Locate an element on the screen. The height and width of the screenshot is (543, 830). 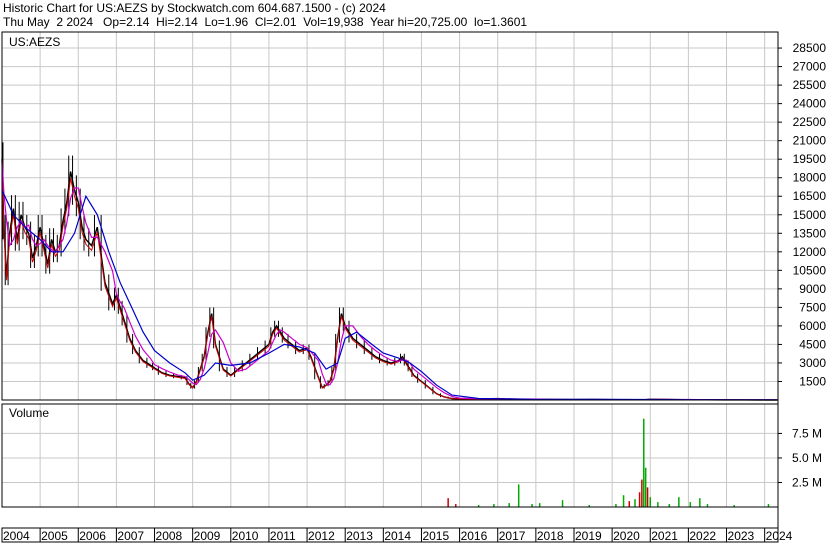
price-y-tick-label: 16500 is located at coordinates (810, 196).